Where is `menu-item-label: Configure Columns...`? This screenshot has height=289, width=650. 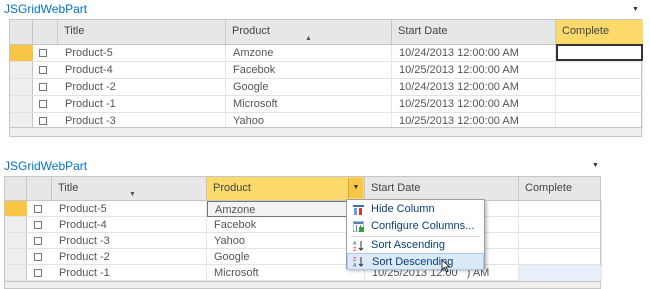
menu-item-label: Configure Columns... is located at coordinates (423, 226).